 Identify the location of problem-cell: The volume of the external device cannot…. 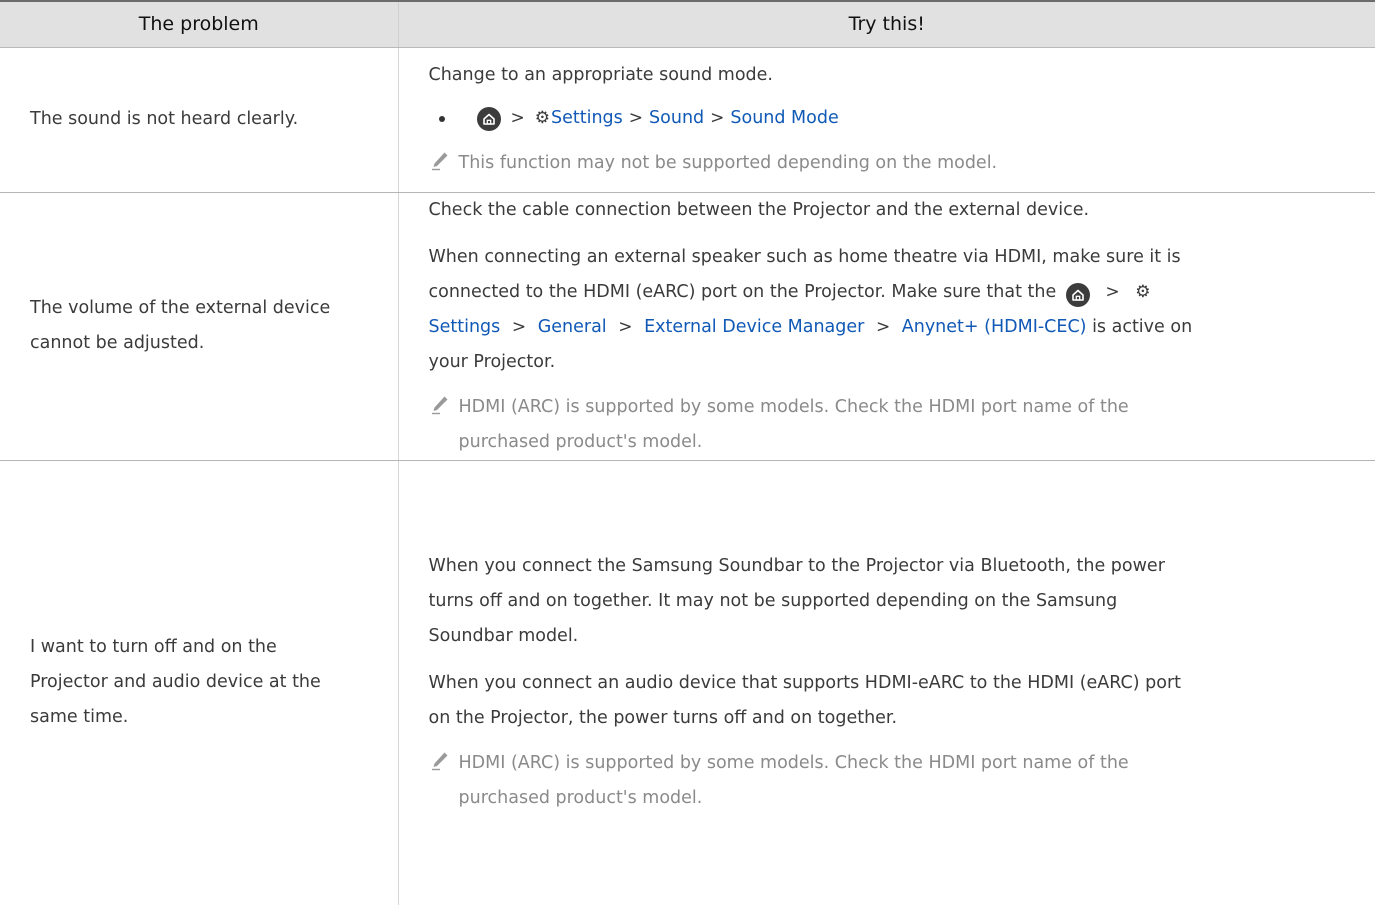
(199, 326).